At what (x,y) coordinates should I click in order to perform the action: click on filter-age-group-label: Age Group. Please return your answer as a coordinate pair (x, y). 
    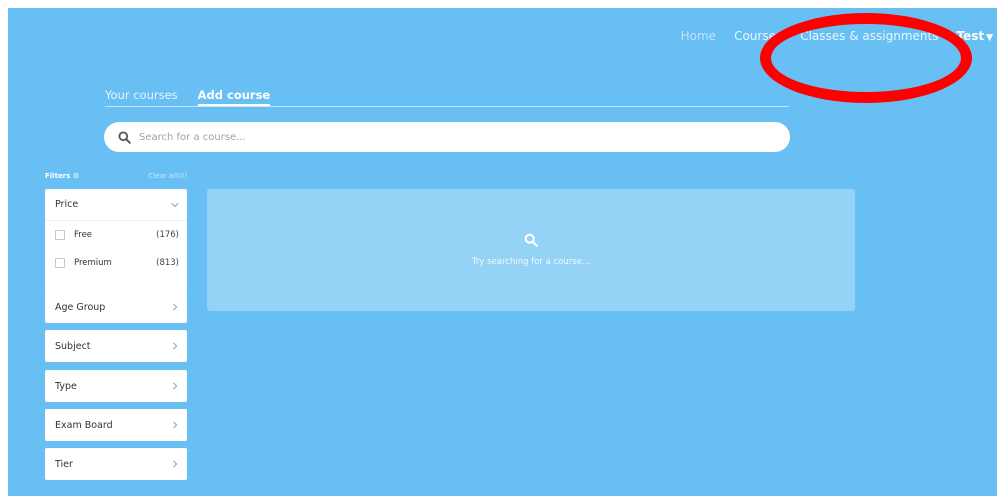
    Looking at the image, I should click on (80, 307).